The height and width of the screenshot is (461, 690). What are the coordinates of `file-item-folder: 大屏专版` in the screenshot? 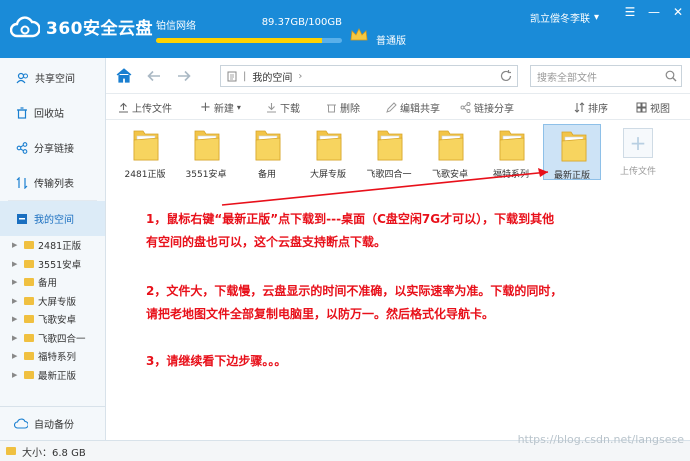 It's located at (328, 152).